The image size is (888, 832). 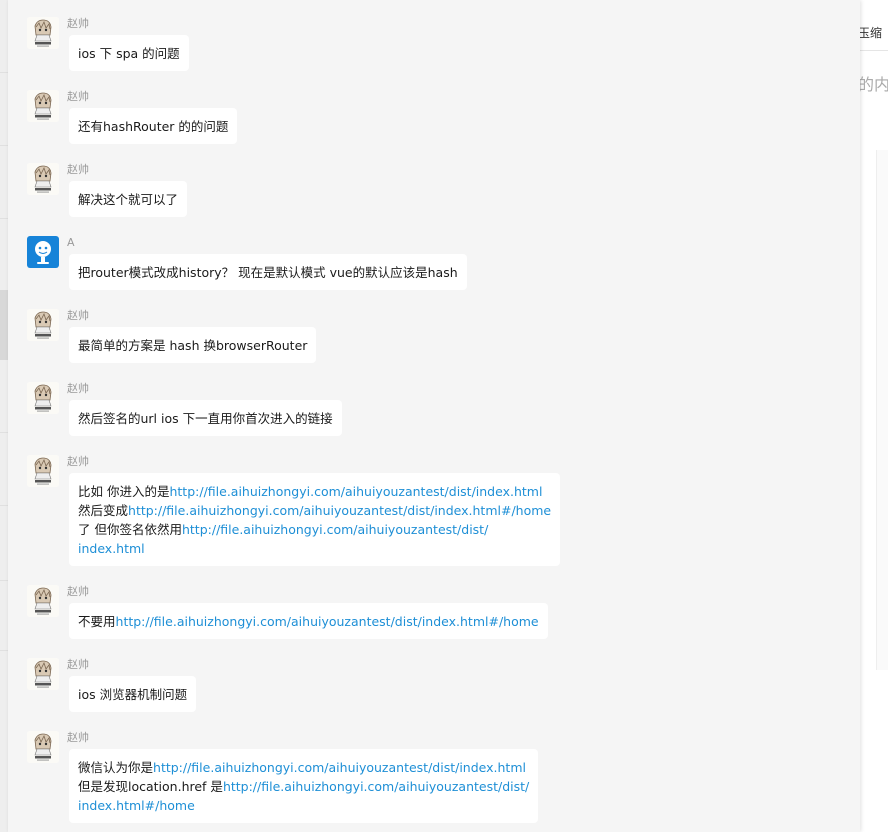 What do you see at coordinates (97, 621) in the screenshot?
I see `message-text: 不要用` at bounding box center [97, 621].